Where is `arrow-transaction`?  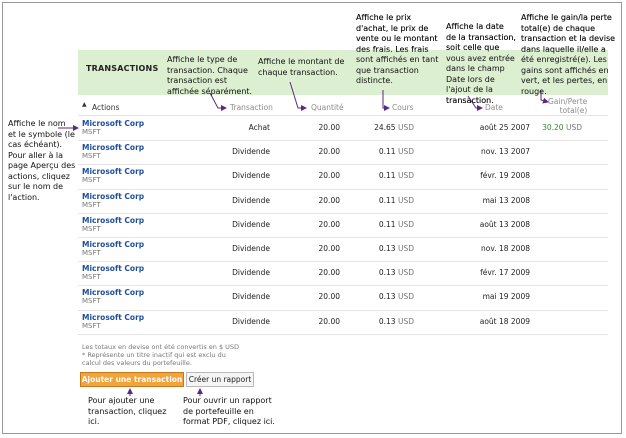
arrow-transaction is located at coordinates (218, 101).